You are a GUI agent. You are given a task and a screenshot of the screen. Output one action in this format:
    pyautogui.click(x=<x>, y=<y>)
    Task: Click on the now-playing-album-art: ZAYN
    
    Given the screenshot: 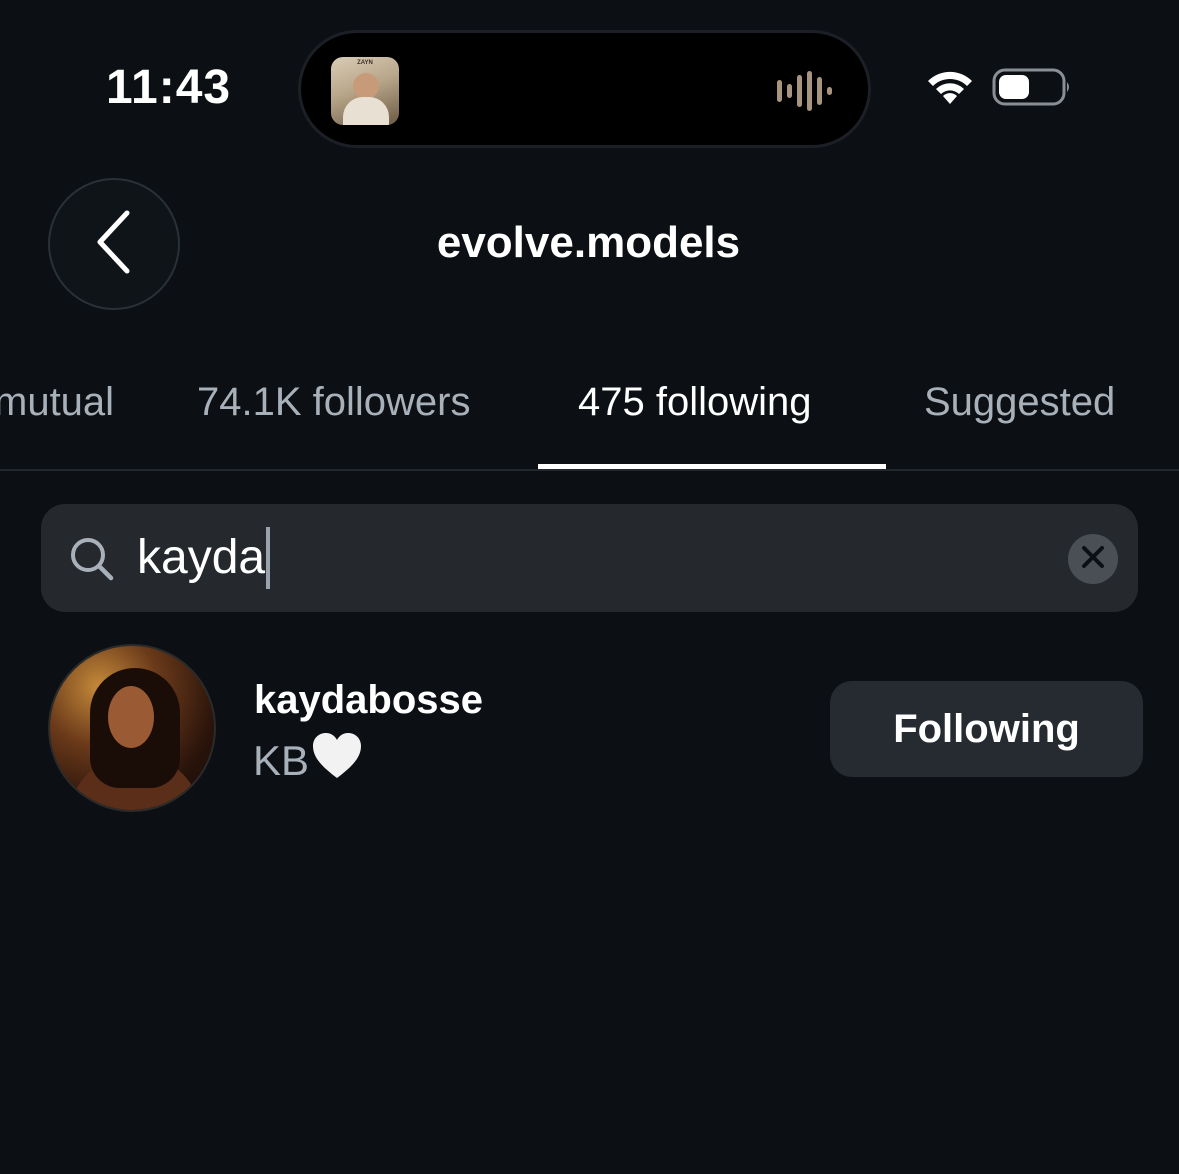 What is the action you would take?
    pyautogui.click(x=365, y=91)
    